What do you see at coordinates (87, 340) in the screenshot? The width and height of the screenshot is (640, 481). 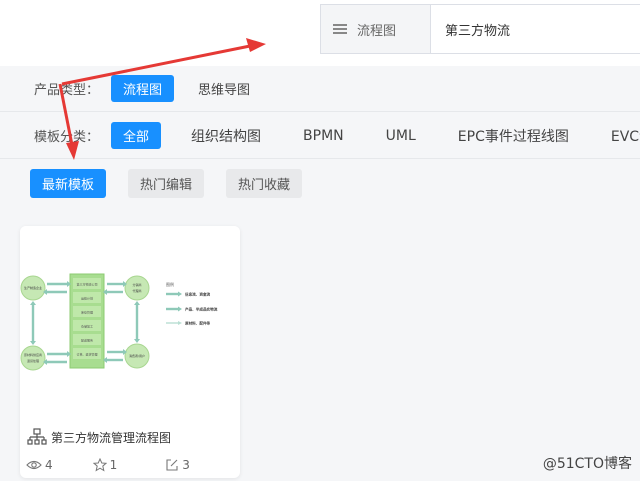 I see `center-text: 配送服务` at bounding box center [87, 340].